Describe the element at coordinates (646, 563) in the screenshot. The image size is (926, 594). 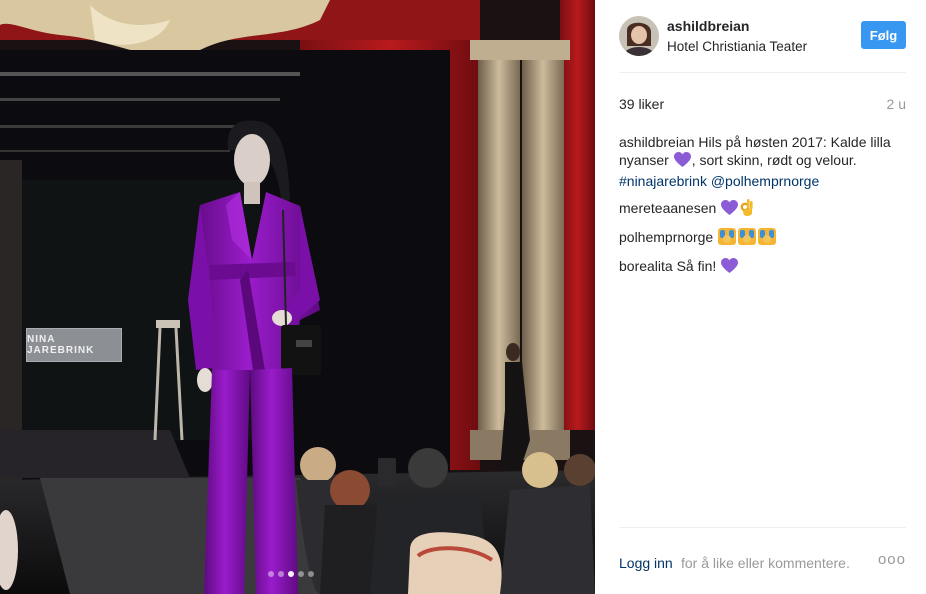
I see `login-link: Logg inn` at that location.